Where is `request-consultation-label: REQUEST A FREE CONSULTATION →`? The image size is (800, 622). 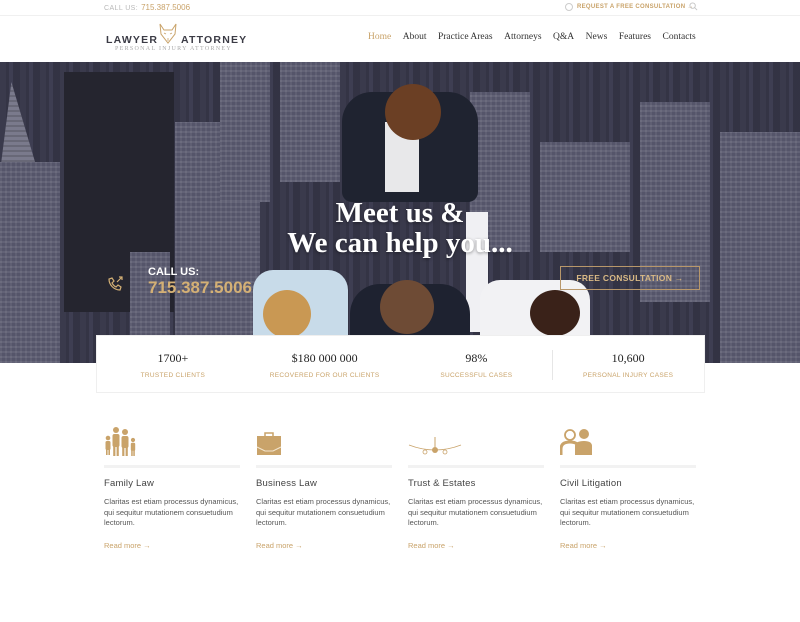 request-consultation-label: REQUEST A FREE CONSULTATION → is located at coordinates (635, 7).